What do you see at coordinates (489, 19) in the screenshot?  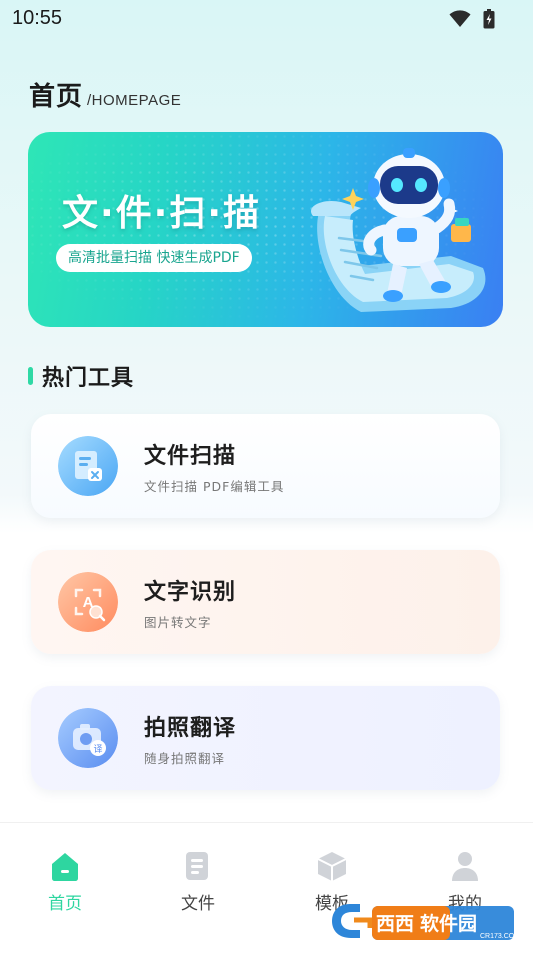 I see `battery-icon` at bounding box center [489, 19].